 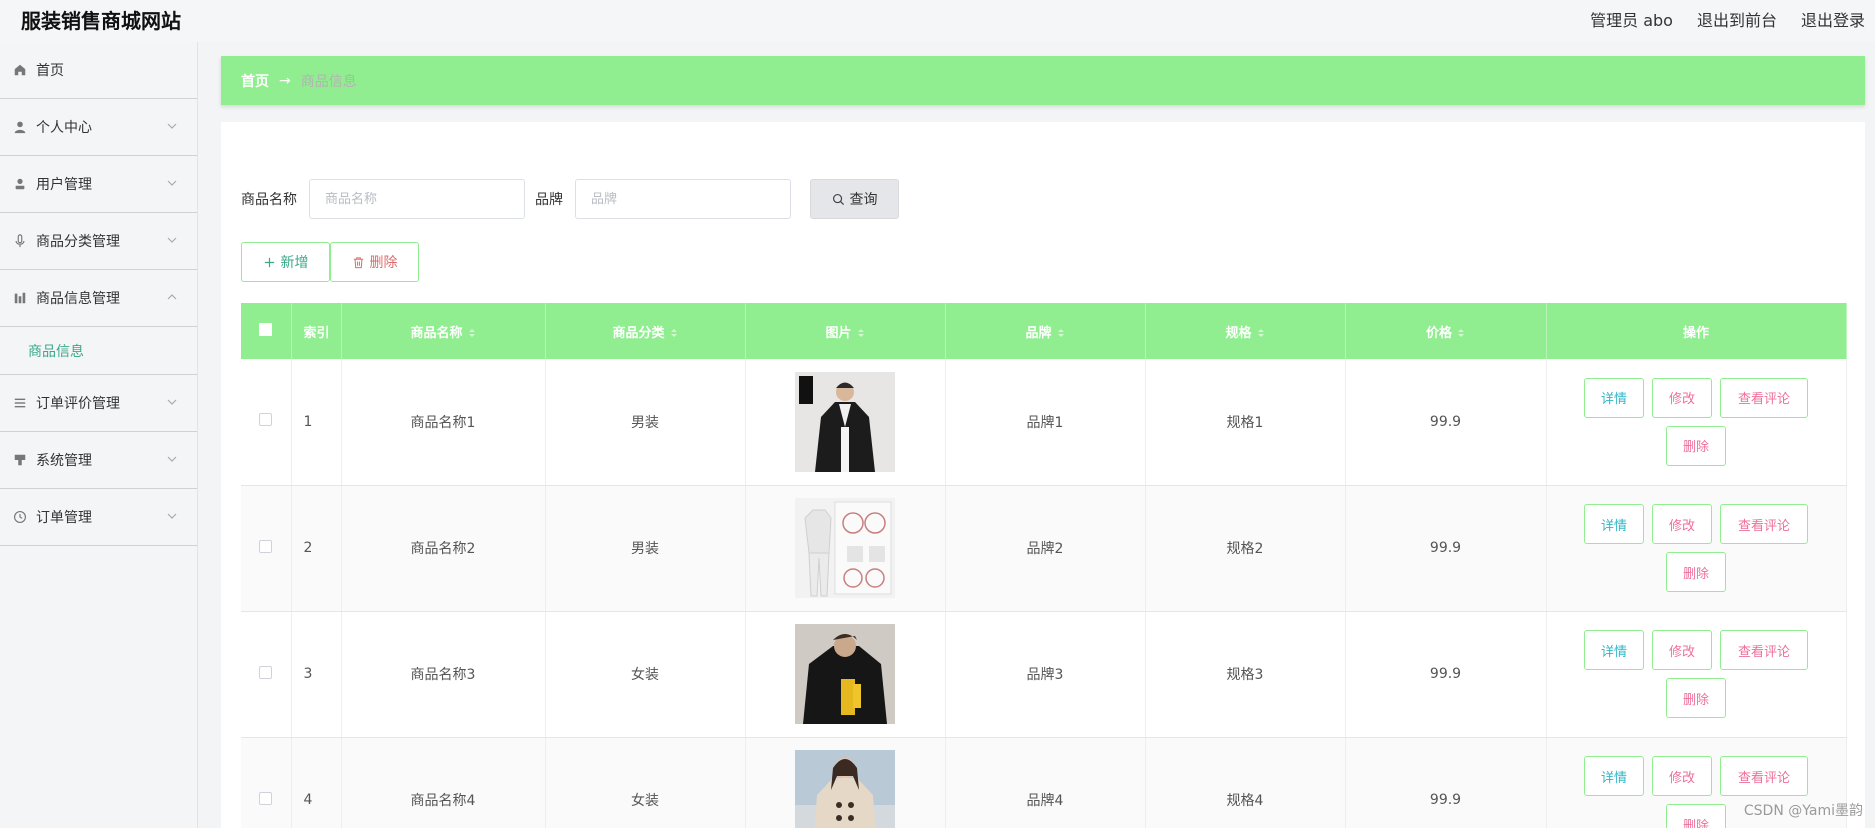 What do you see at coordinates (854, 199) in the screenshot?
I see `query-button: 查询` at bounding box center [854, 199].